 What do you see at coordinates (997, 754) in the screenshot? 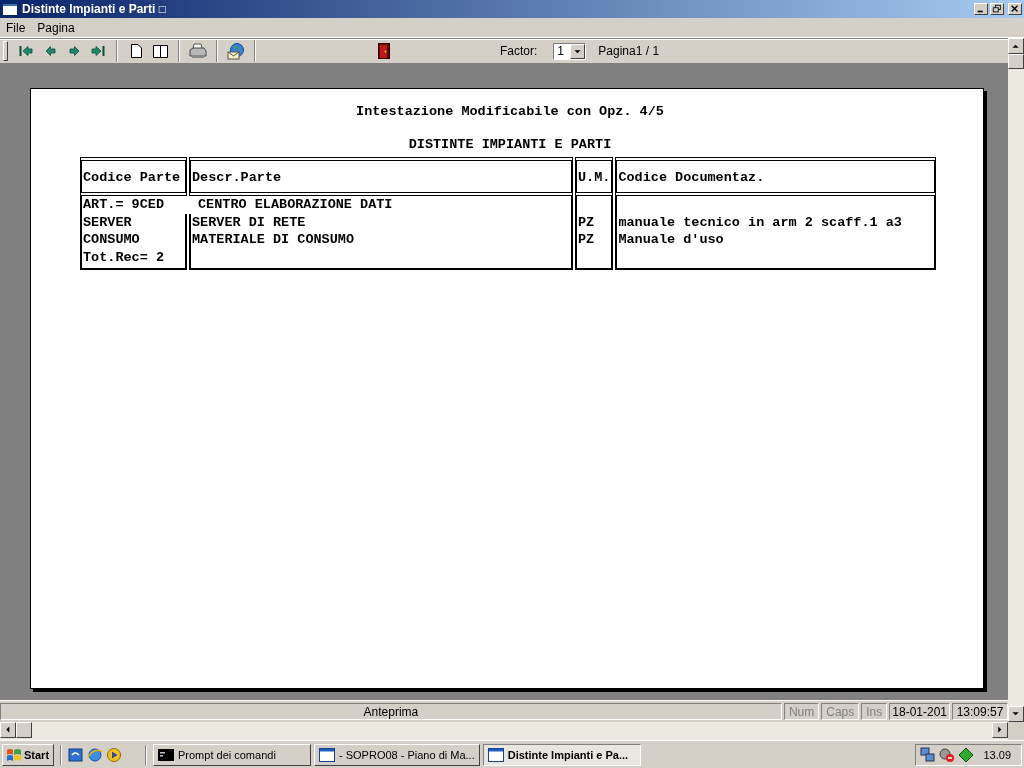
I see `clock: 13.09` at bounding box center [997, 754].